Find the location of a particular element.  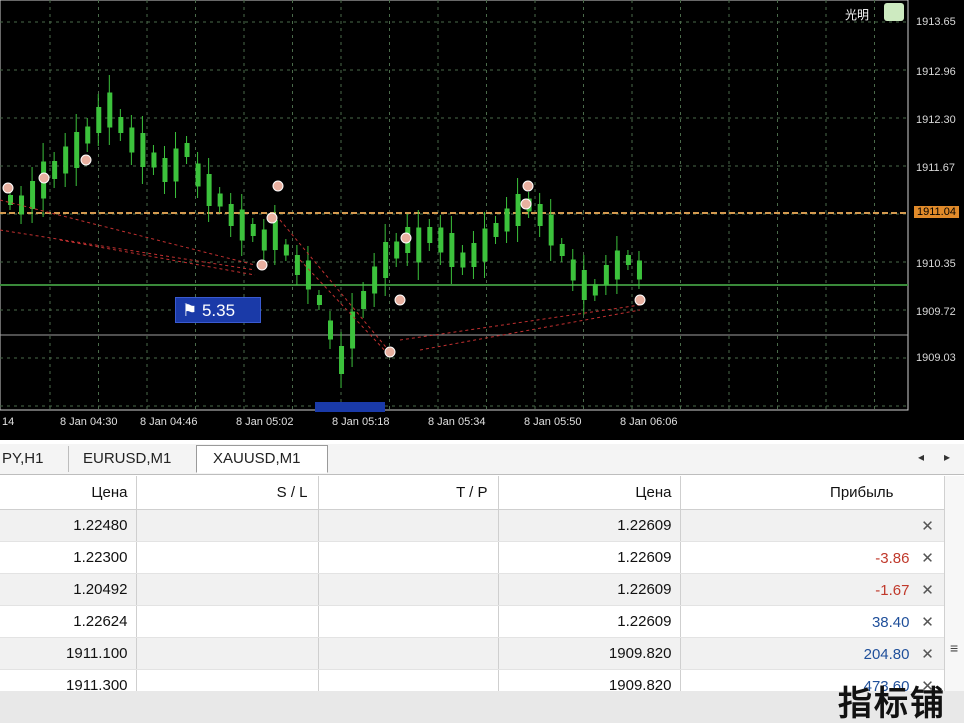

time-axis-label: 8 Jan 05:50 is located at coordinates (553, 422).